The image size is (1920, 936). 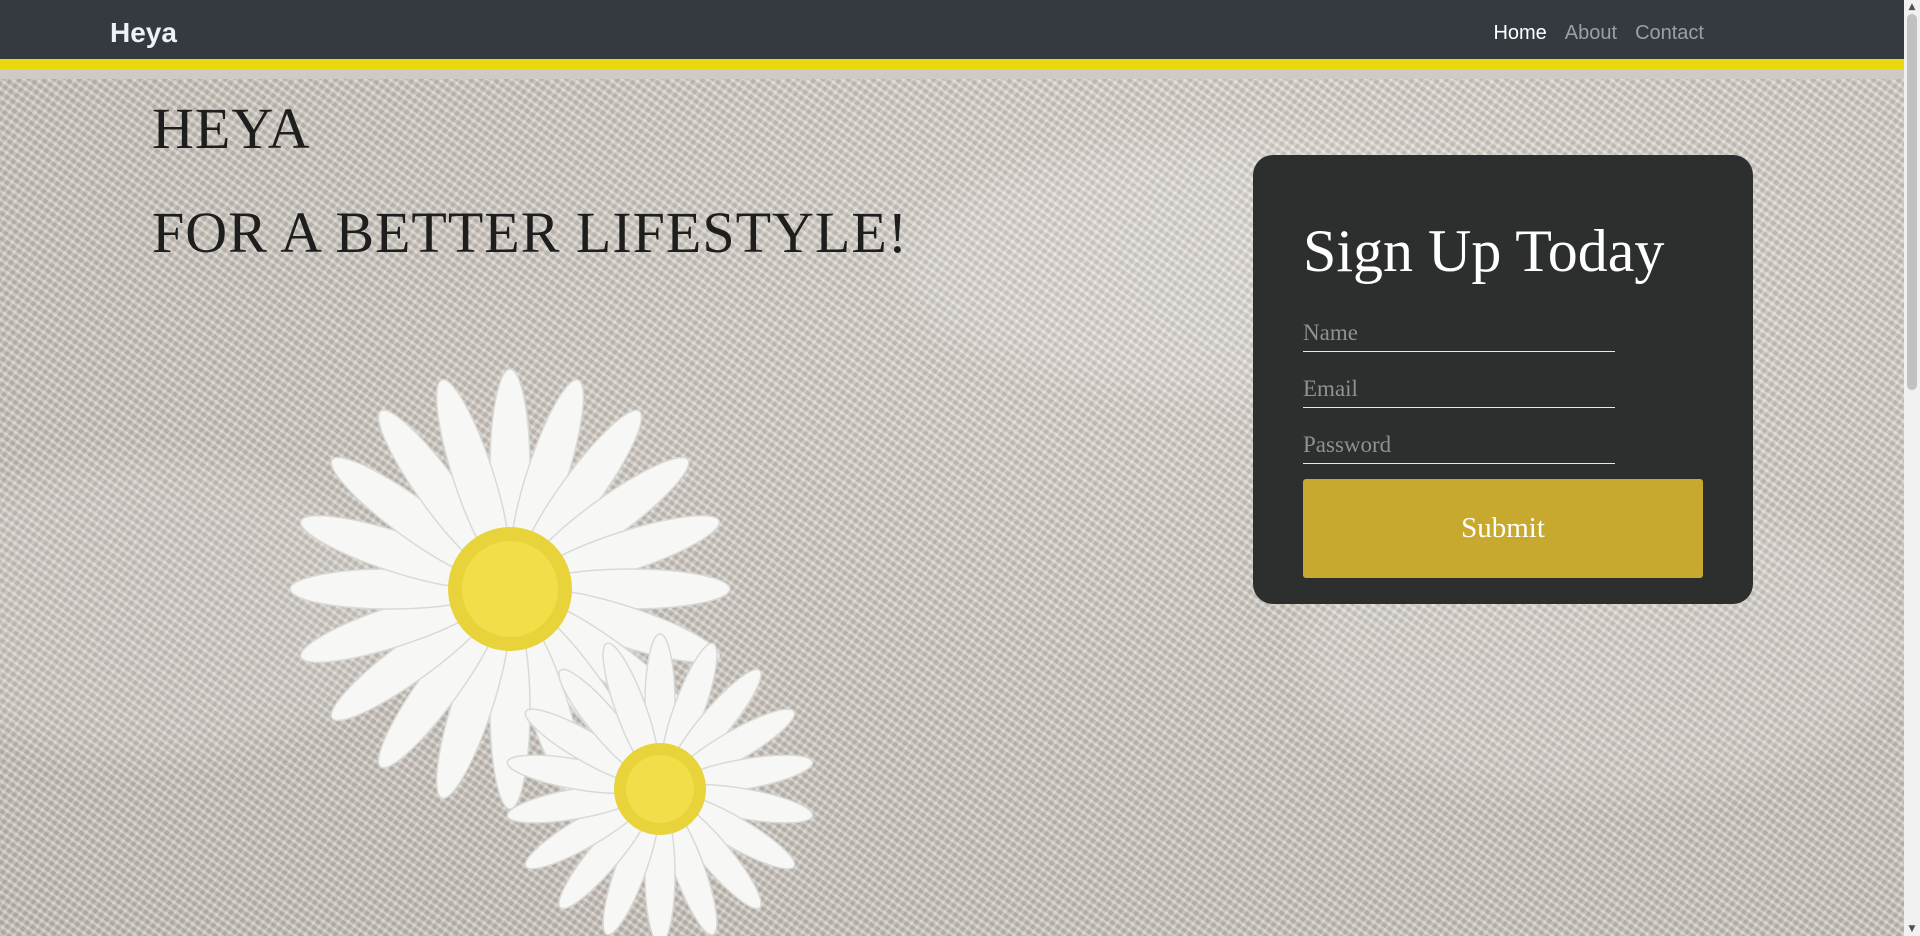 What do you see at coordinates (1912, 202) in the screenshot?
I see `scrollbar-thumb` at bounding box center [1912, 202].